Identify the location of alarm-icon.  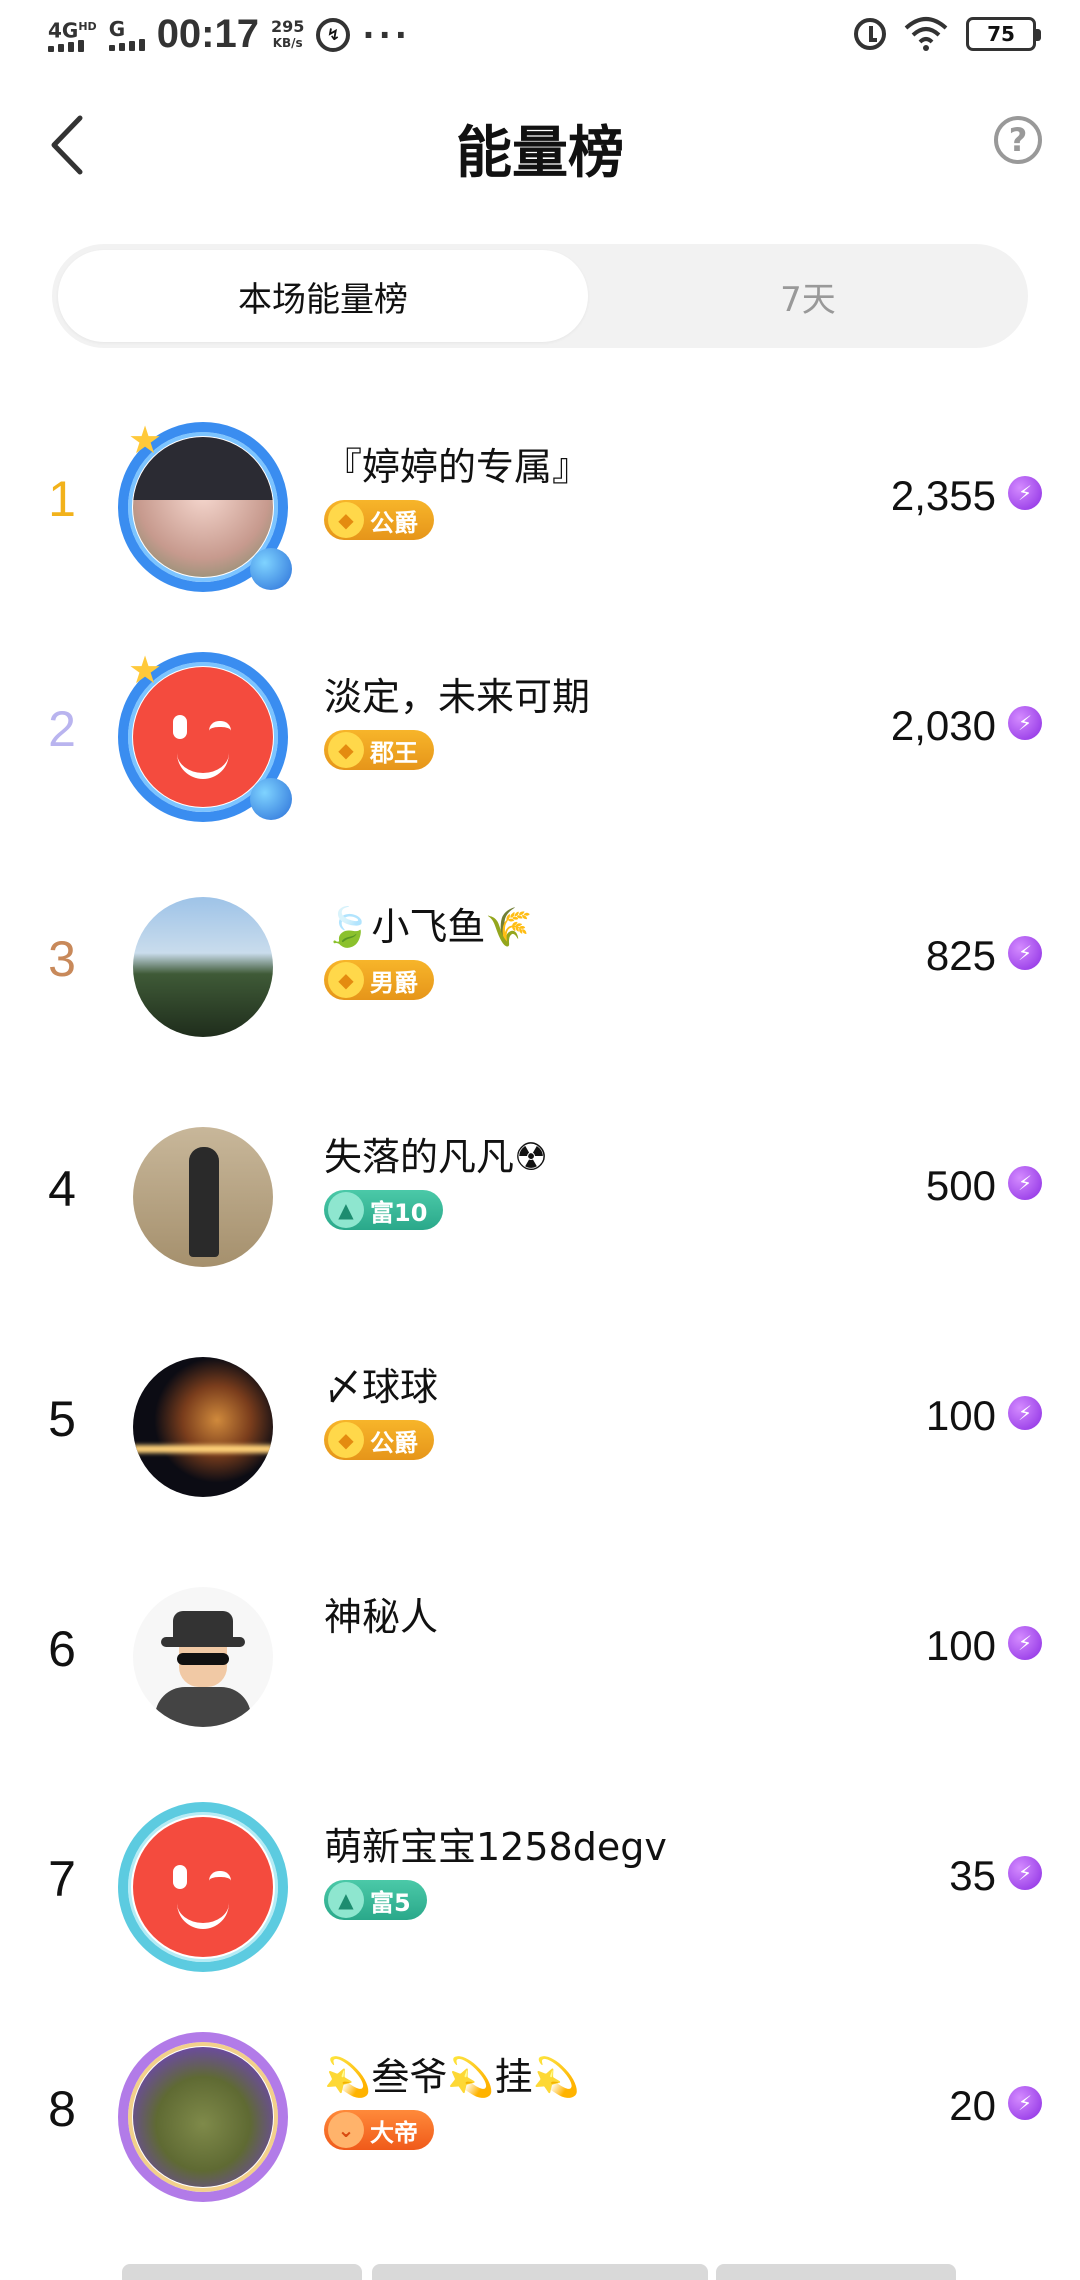
(870, 34).